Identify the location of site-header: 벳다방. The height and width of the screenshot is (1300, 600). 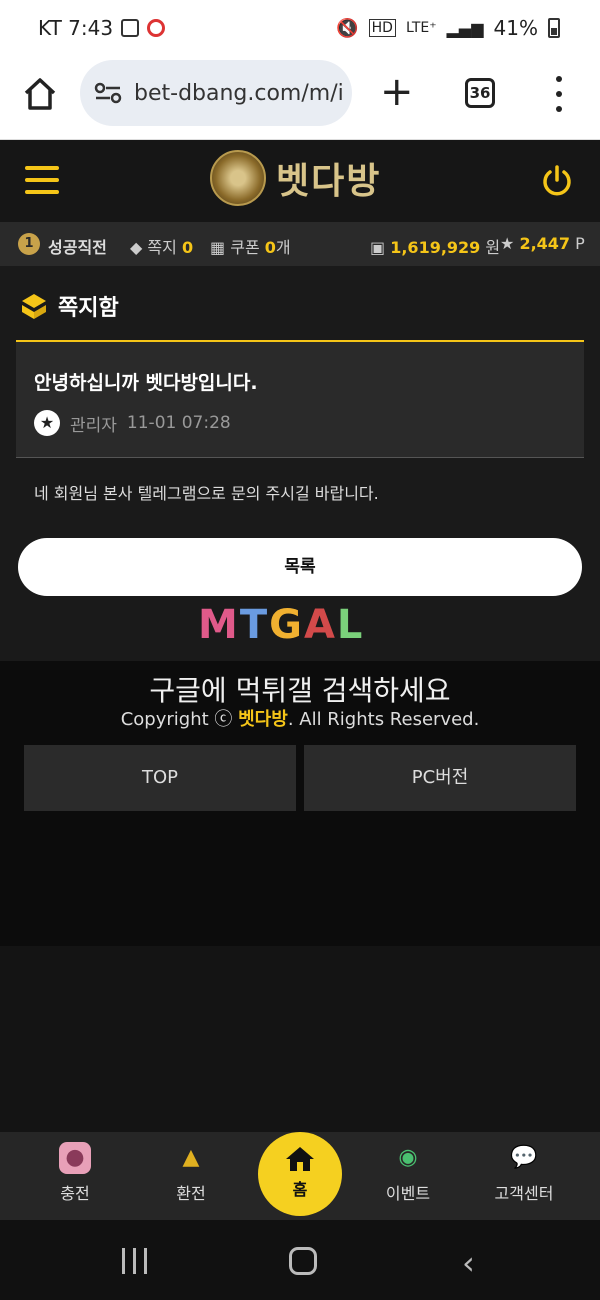
(300, 181).